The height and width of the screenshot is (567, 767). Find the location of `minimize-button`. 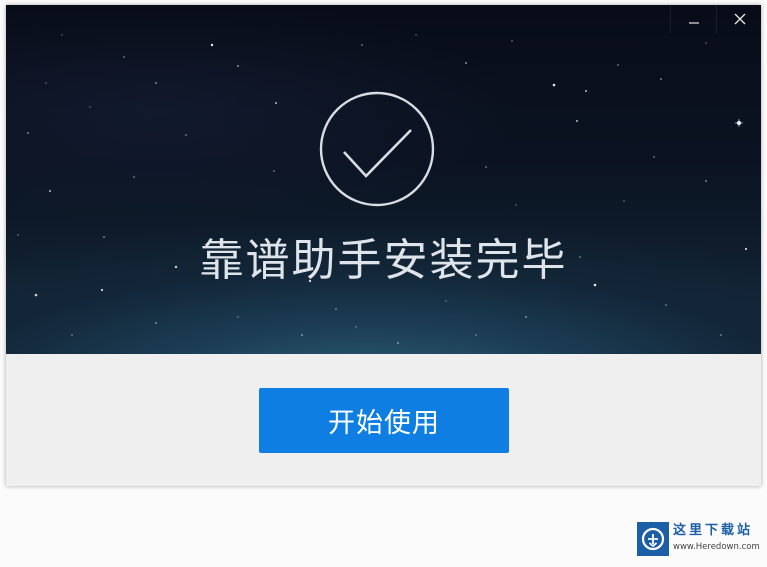

minimize-button is located at coordinates (693, 19).